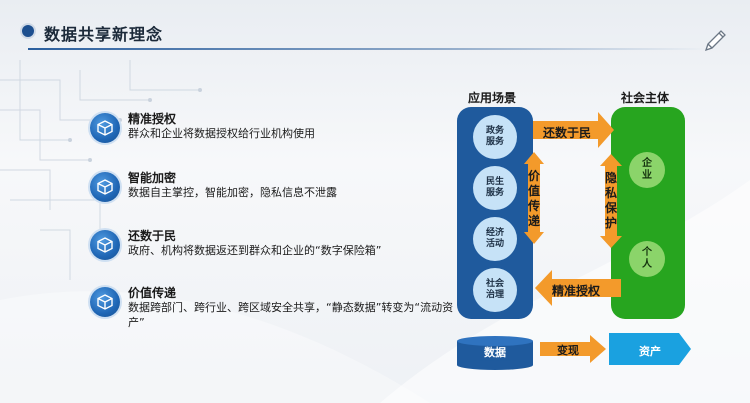  I want to click on left-vertical-label: 价值传递, so click(533, 198).